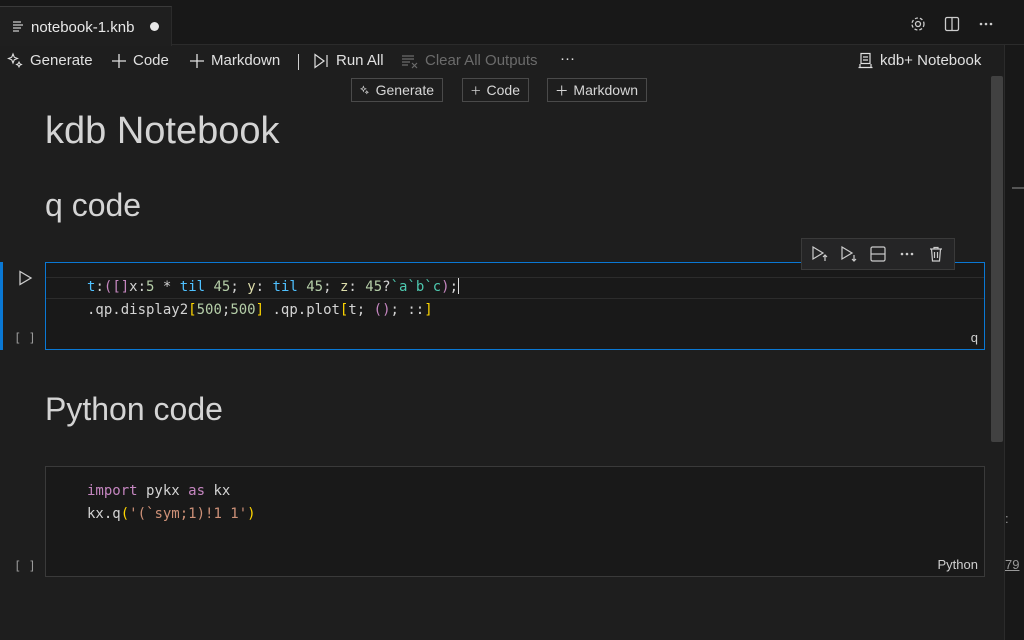 This screenshot has height=640, width=1024. What do you see at coordinates (1018, 188) in the screenshot?
I see `minimap-marker` at bounding box center [1018, 188].